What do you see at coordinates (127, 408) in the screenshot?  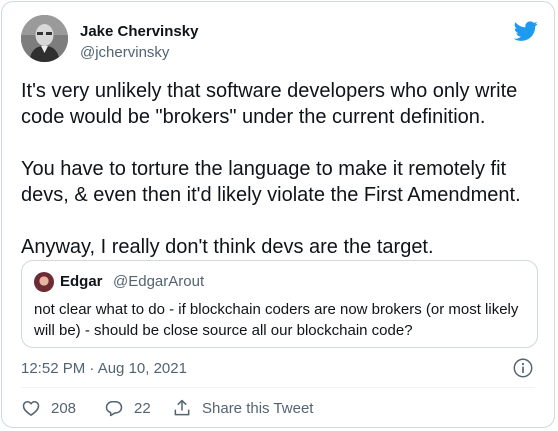 I see `reply-button: 22` at bounding box center [127, 408].